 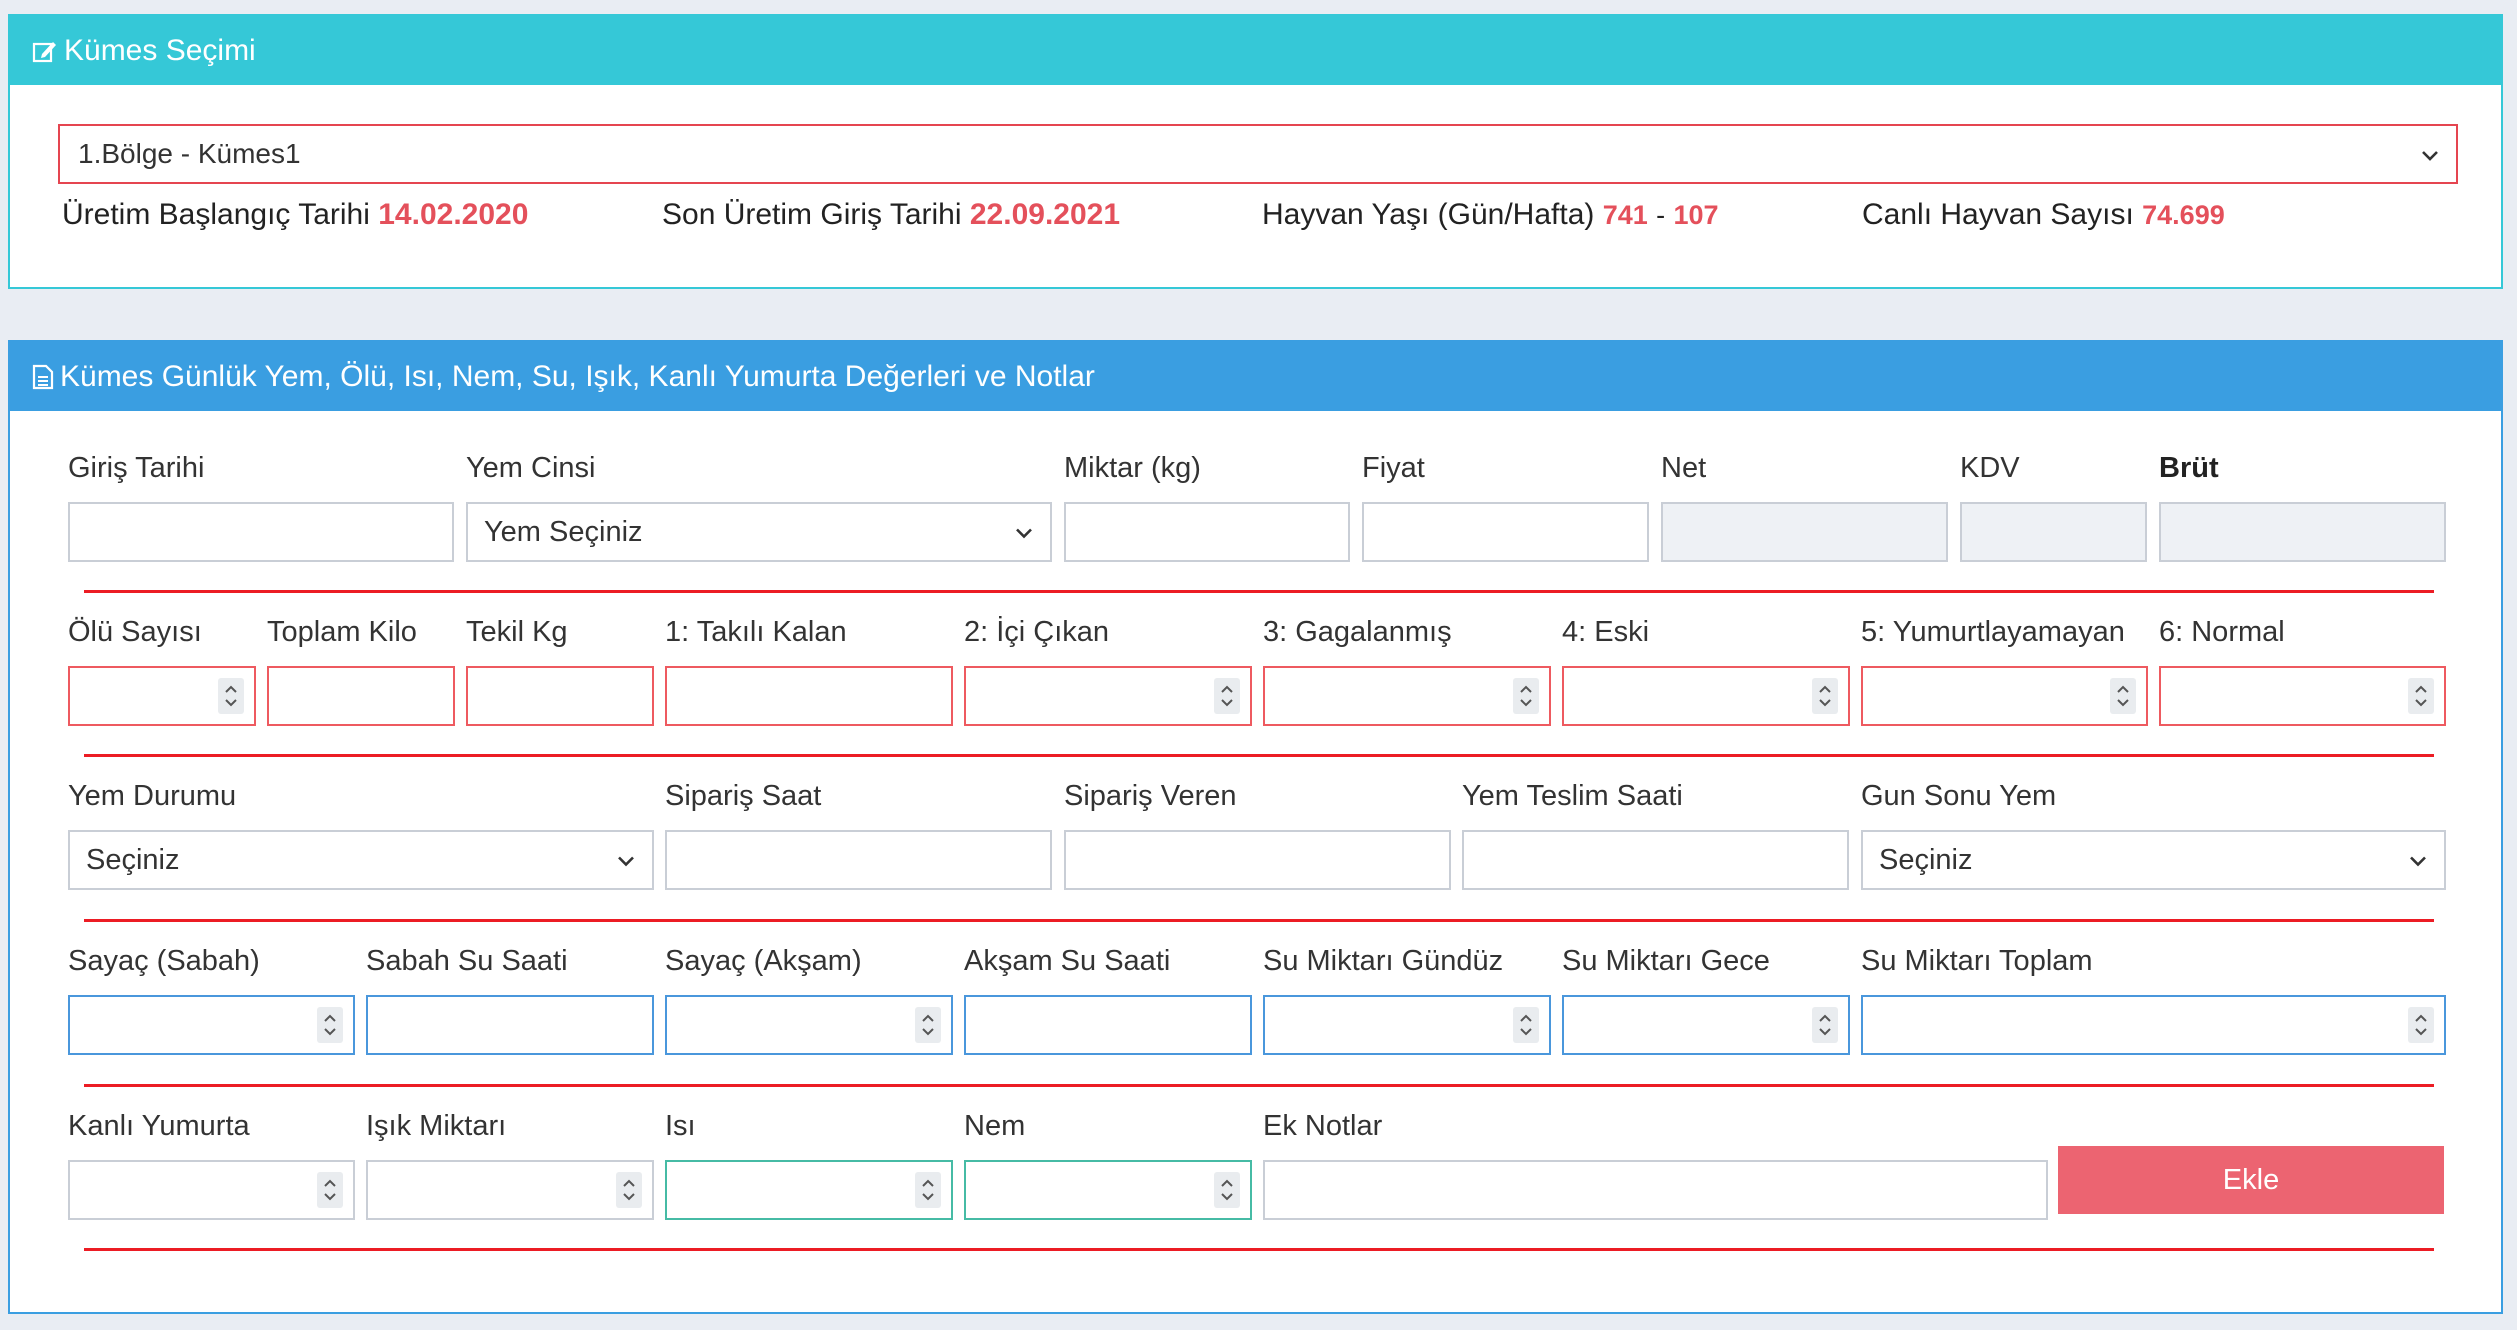 I want to click on live-count-value: 74.699, so click(x=2183, y=215).